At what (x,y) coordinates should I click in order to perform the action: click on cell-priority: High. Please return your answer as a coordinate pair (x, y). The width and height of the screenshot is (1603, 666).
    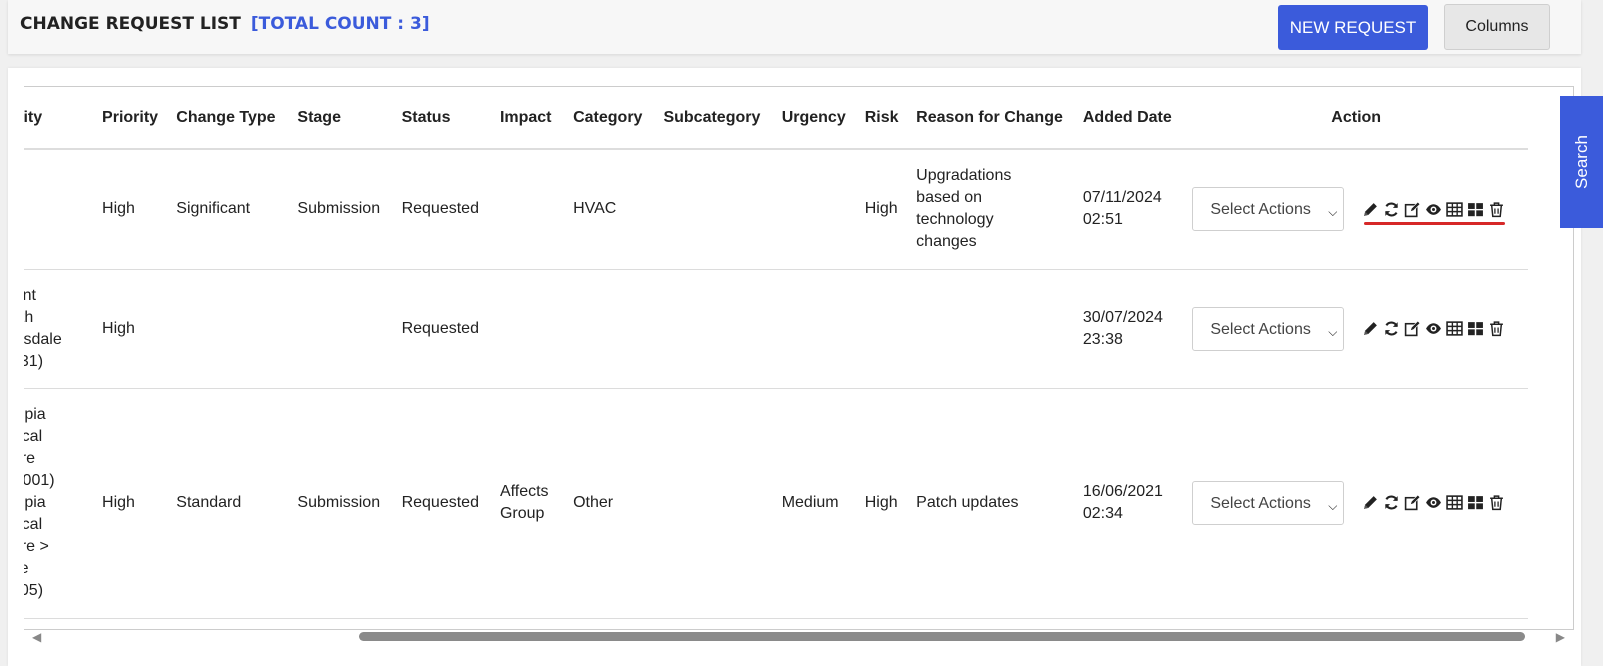
    Looking at the image, I should click on (131, 503).